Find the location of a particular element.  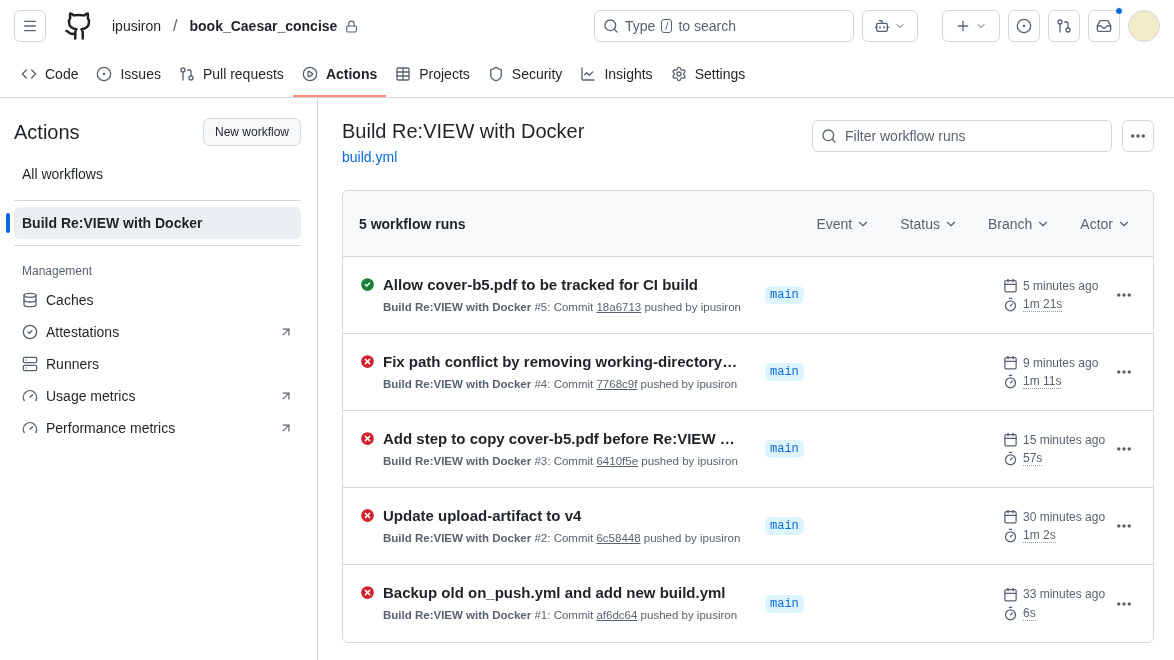

sidebar-item: Performance metrics is located at coordinates (157, 428).